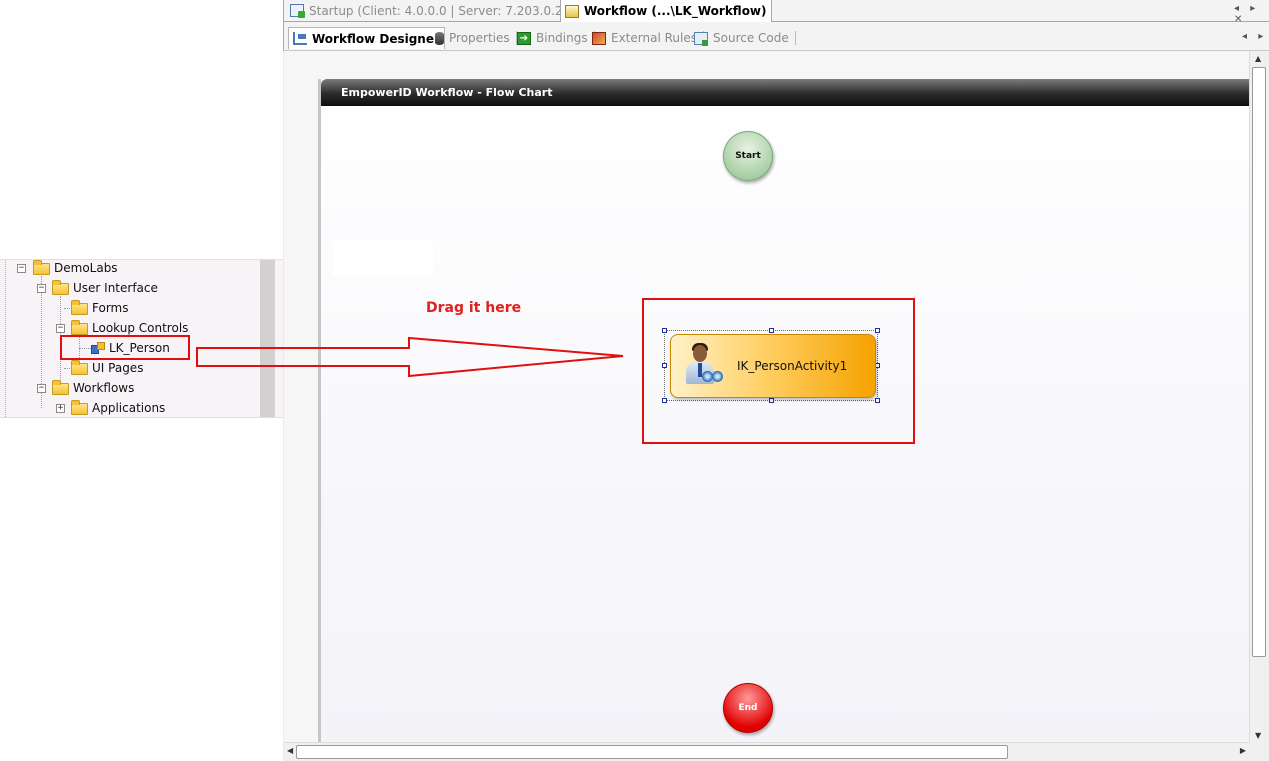  Describe the element at coordinates (654, 38) in the screenshot. I see `subtab-label: External Rules` at that location.